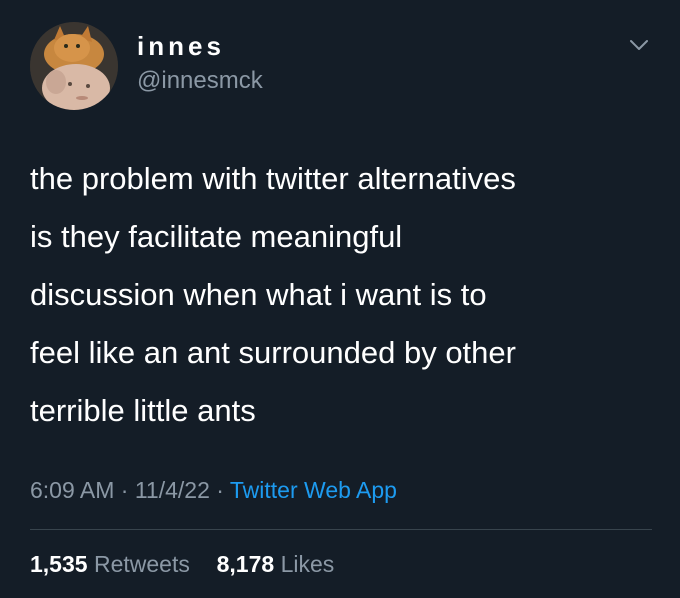  What do you see at coordinates (313, 490) in the screenshot?
I see `tweet-source-link: Twitter Web App` at bounding box center [313, 490].